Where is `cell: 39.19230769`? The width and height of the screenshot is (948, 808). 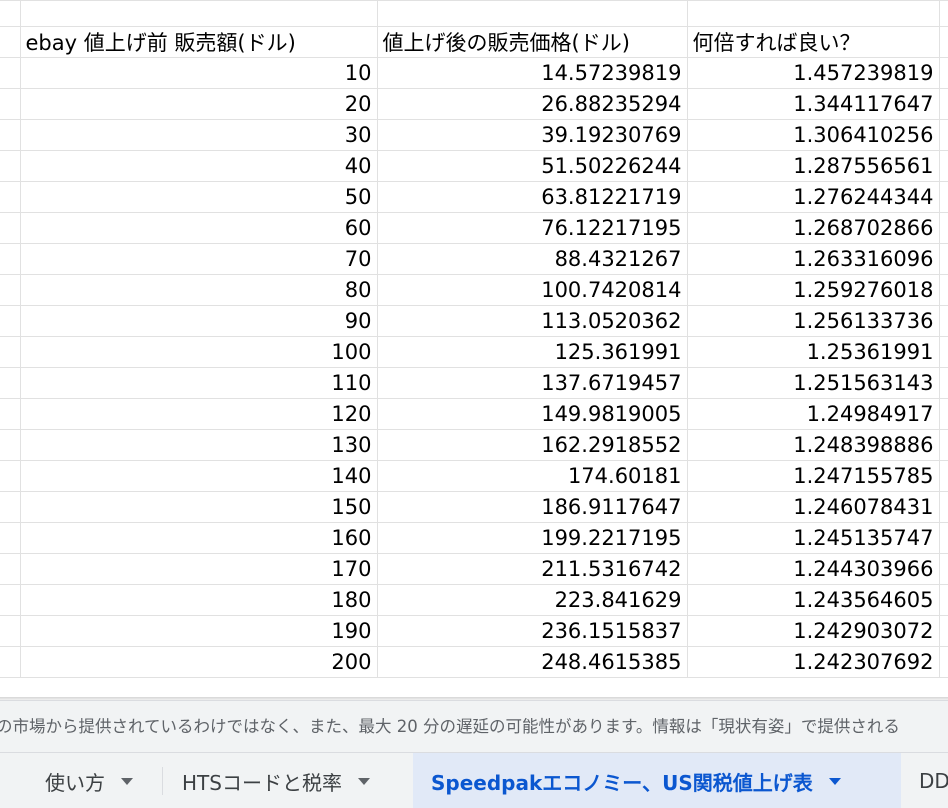
cell: 39.19230769 is located at coordinates (532, 135).